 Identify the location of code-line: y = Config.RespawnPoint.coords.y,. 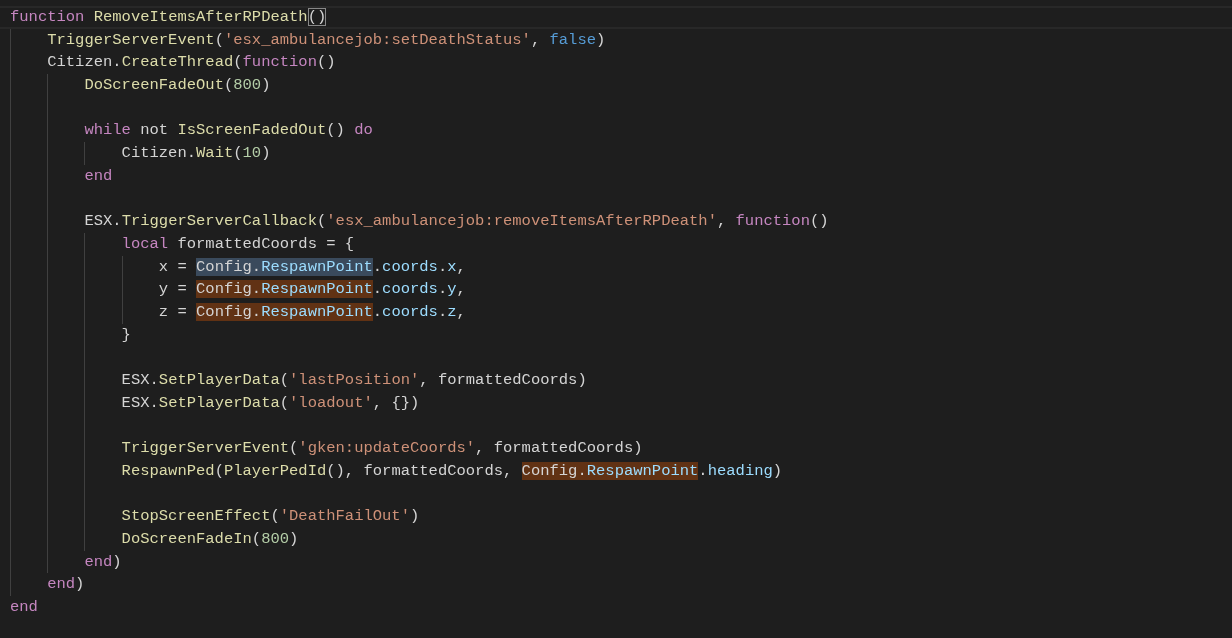
(312, 290).